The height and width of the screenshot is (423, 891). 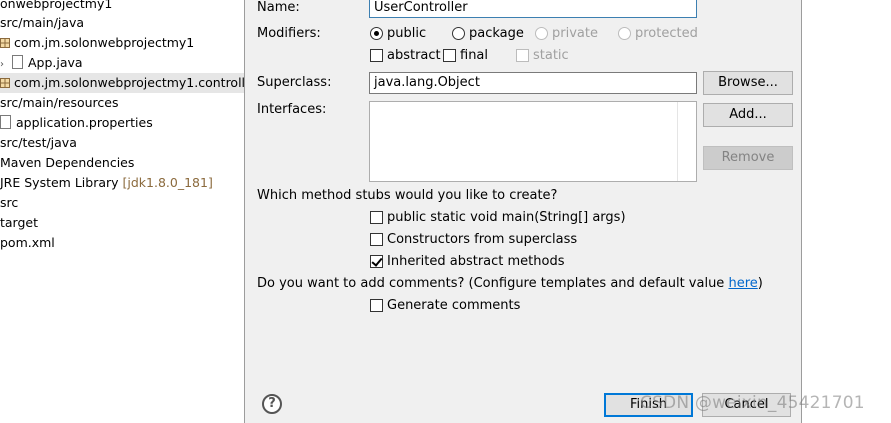 What do you see at coordinates (376, 239) in the screenshot?
I see `stub-constructors-checkbox` at bounding box center [376, 239].